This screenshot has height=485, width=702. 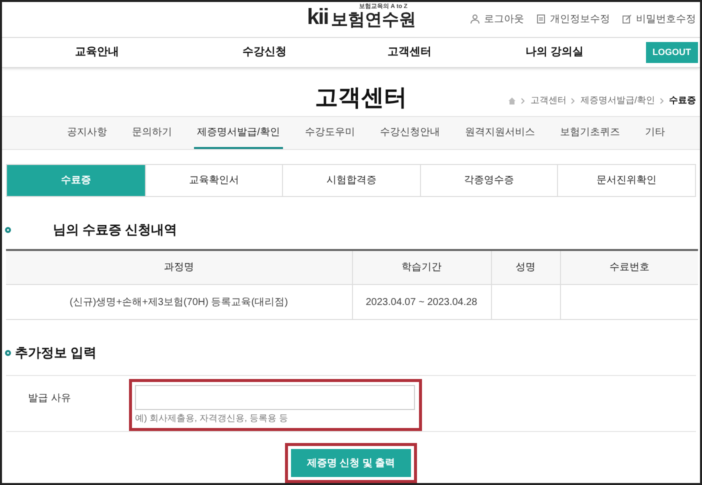 What do you see at coordinates (421, 302) in the screenshot?
I see `table-cell: 2023.04.07 ~ 2023.04.28` at bounding box center [421, 302].